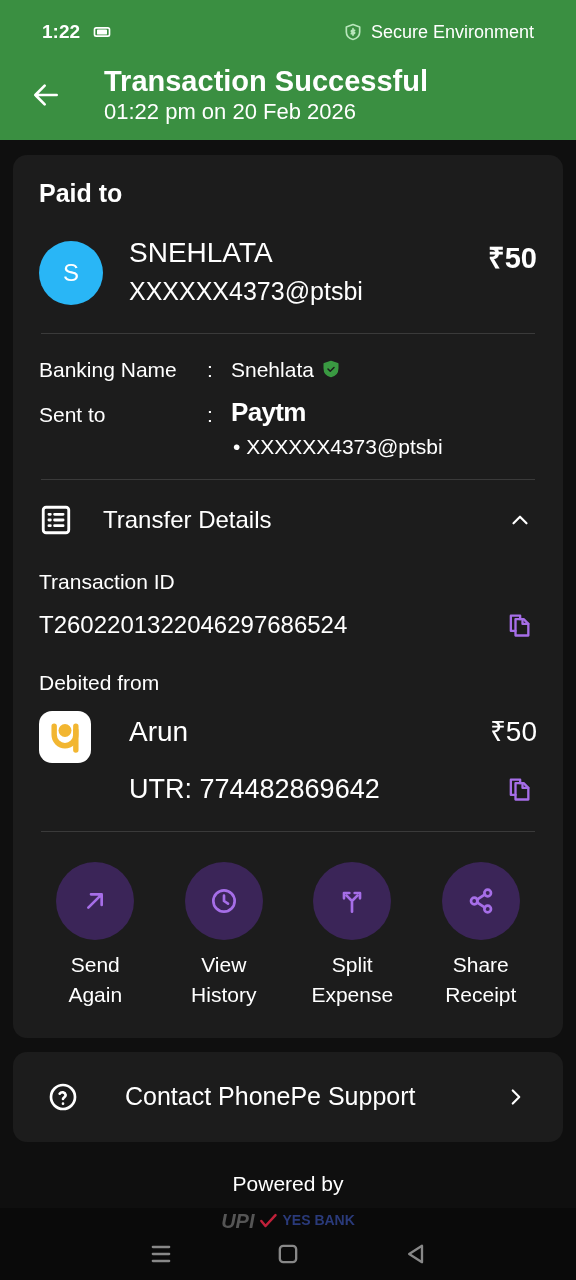 The image size is (576, 1280). What do you see at coordinates (513, 731) in the screenshot?
I see `debited-amount: ₹50` at bounding box center [513, 731].